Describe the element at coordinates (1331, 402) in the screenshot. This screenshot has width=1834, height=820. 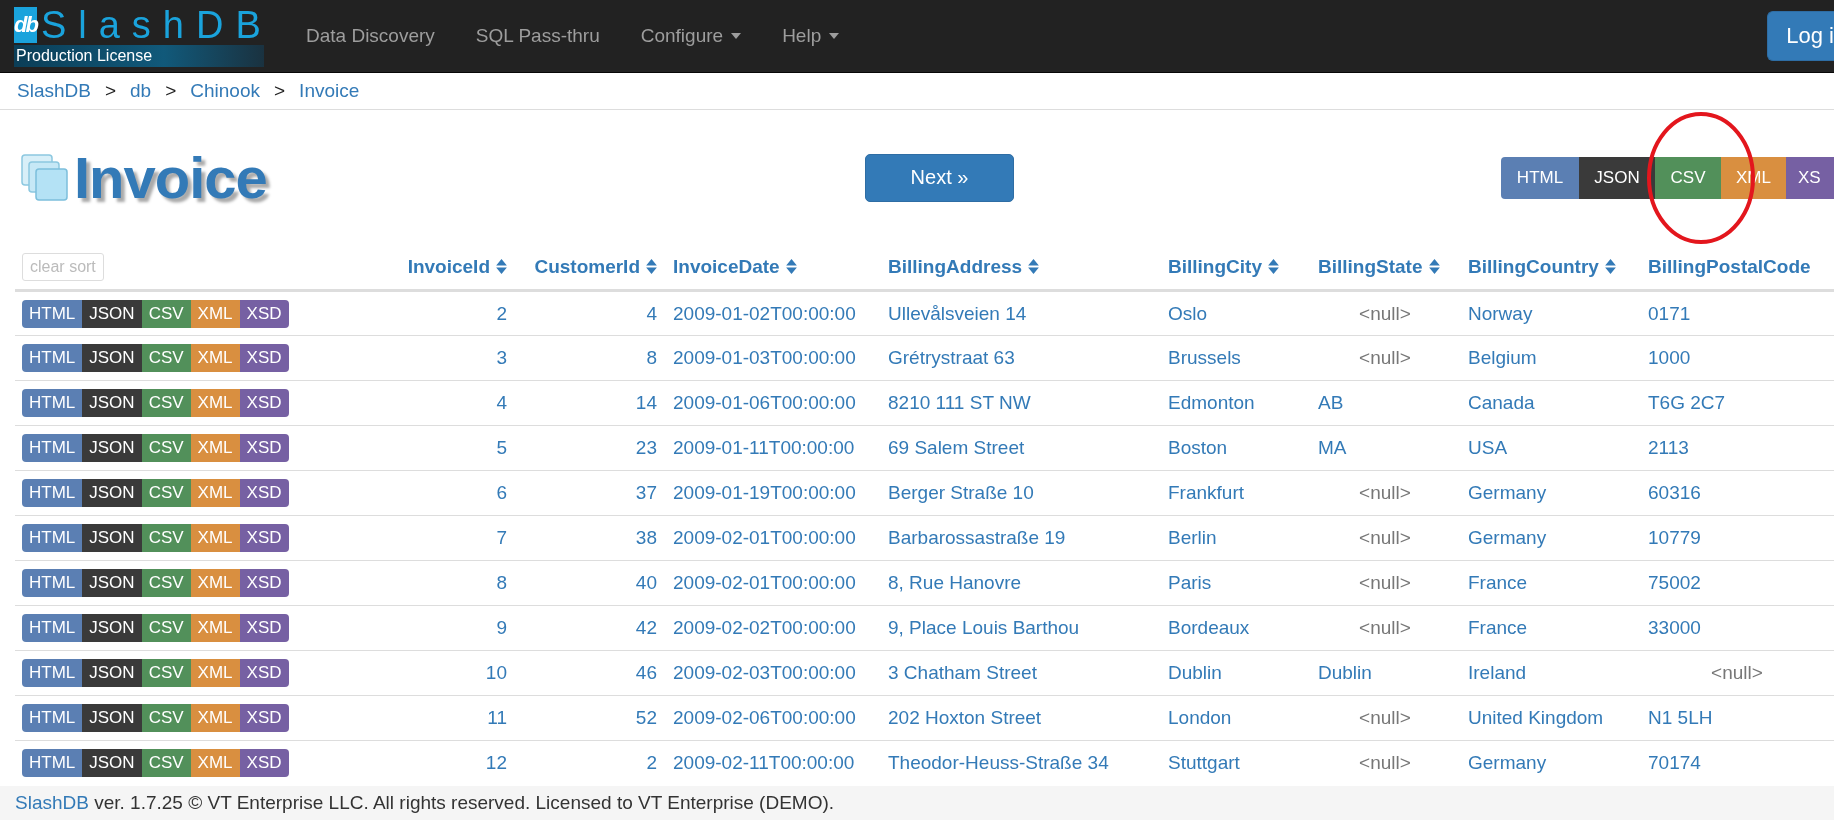
I see `table-cell: AB` at that location.